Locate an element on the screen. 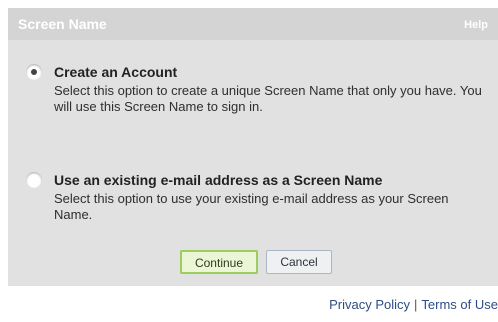  dialog-title: Screen Name is located at coordinates (62, 24).